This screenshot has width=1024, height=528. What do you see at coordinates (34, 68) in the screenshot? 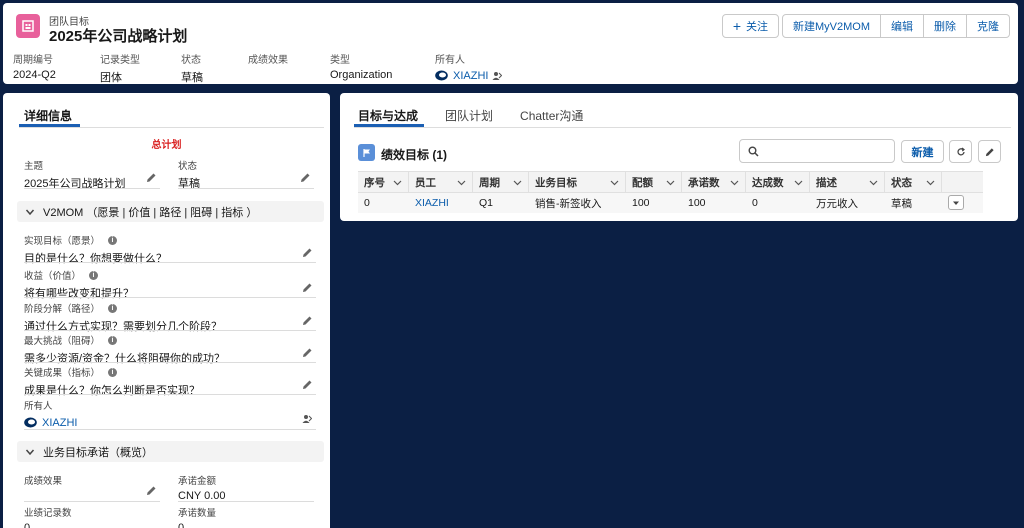
I see `highlight-period: 周期编号 2024-Q2` at bounding box center [34, 68].